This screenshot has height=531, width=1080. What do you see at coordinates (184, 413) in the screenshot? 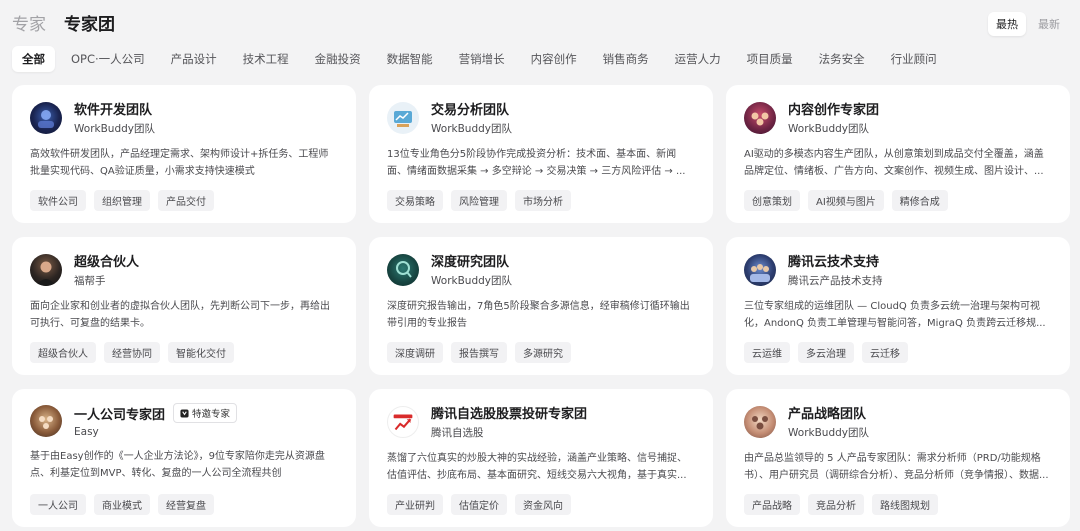
I see `badge-icon` at bounding box center [184, 413].